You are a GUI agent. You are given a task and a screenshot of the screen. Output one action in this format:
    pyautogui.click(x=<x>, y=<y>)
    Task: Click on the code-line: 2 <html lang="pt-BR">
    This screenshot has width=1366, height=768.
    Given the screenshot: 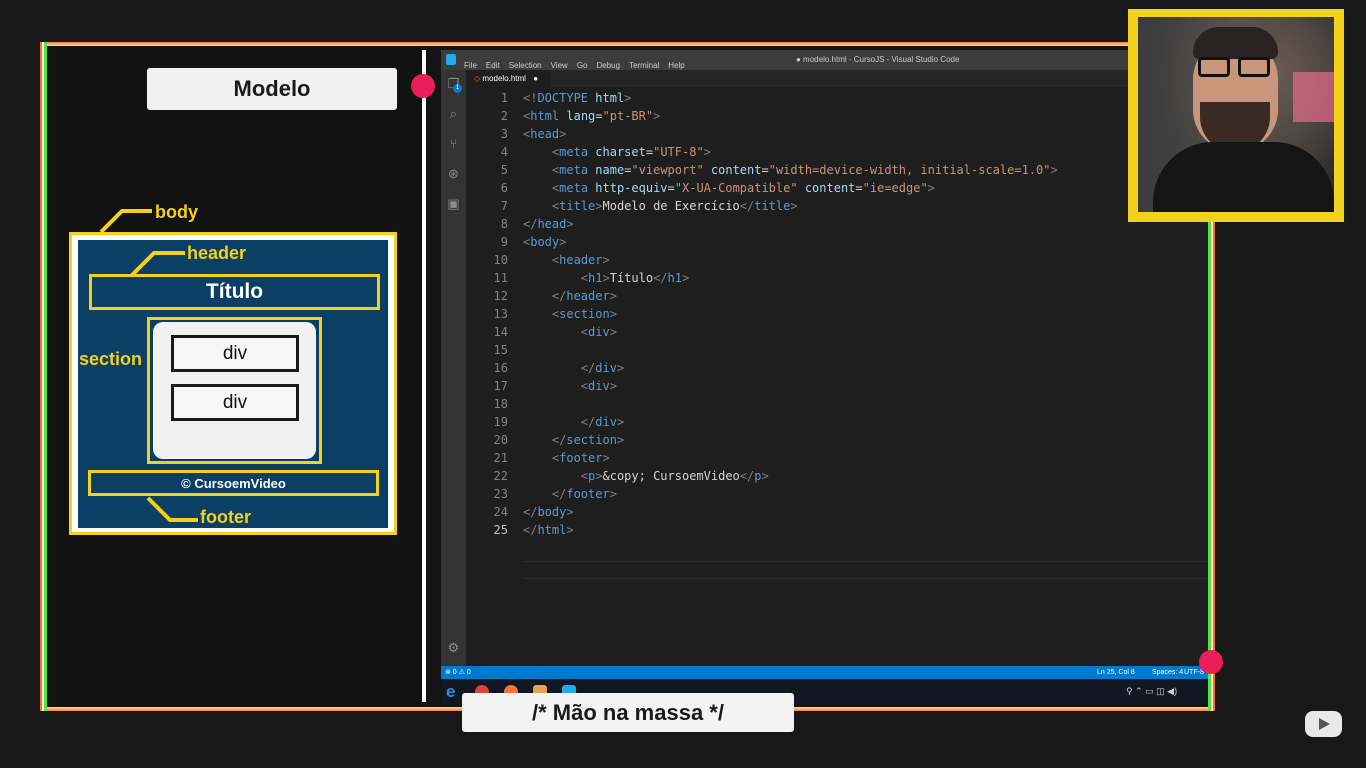 What is the action you would take?
    pyautogui.click(x=837, y=116)
    